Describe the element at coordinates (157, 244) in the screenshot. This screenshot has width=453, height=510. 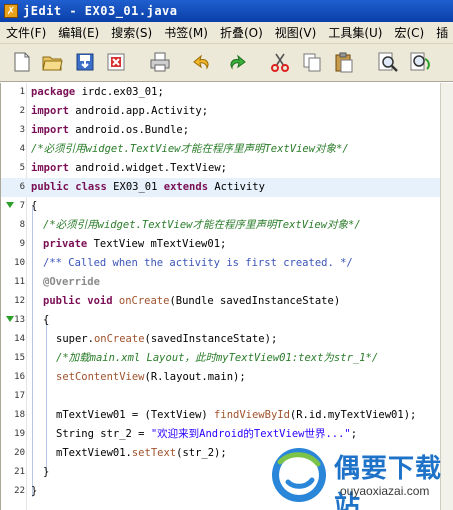
I see `code-text: TextView mTextView01;` at that location.